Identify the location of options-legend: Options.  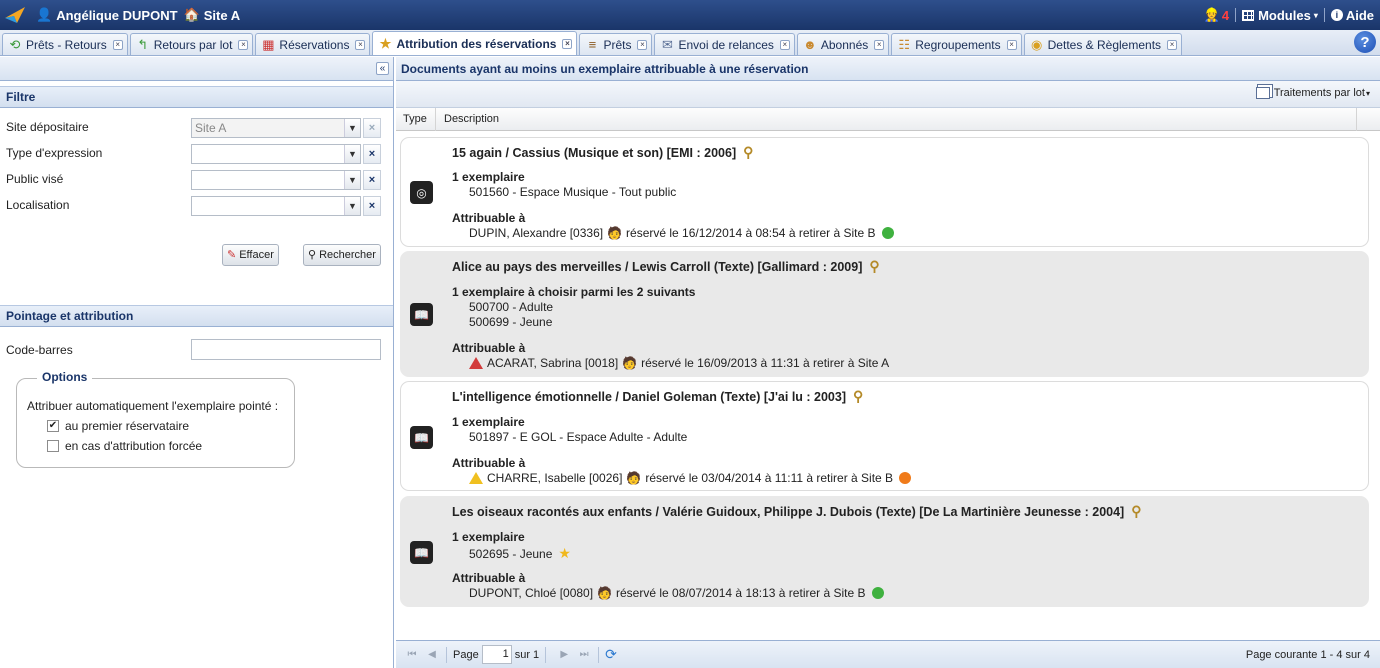
(65, 377).